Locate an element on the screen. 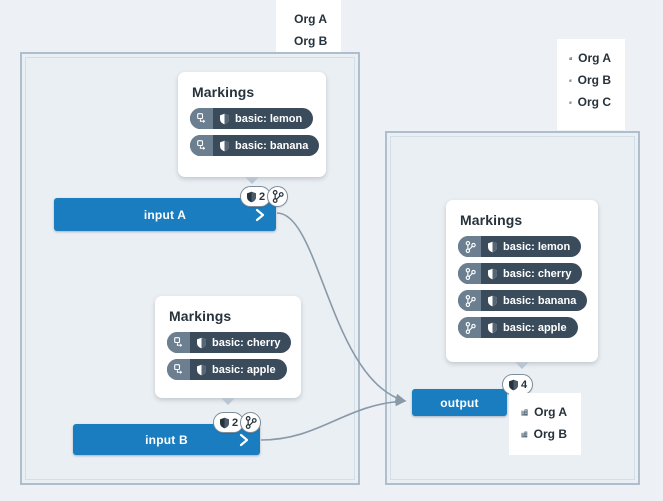 The width and height of the screenshot is (663, 501). org-list-item: Org C is located at coordinates (590, 102).